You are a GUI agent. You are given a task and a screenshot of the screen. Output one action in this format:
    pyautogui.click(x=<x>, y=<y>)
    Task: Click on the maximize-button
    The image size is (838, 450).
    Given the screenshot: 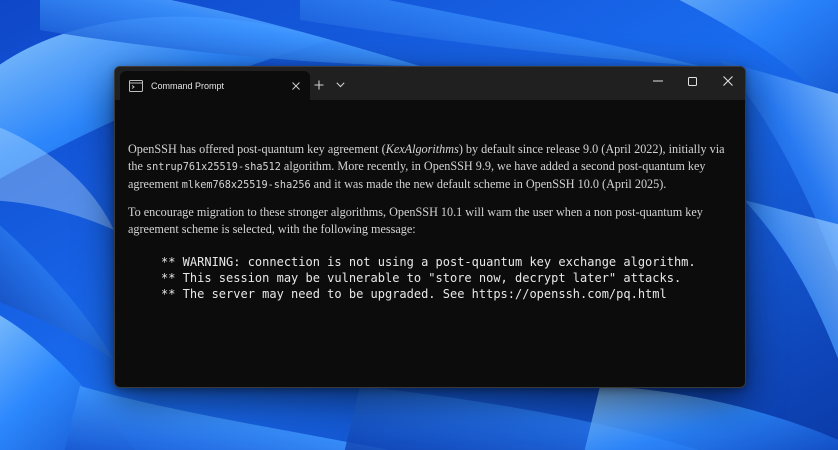 What is the action you would take?
    pyautogui.click(x=692, y=81)
    